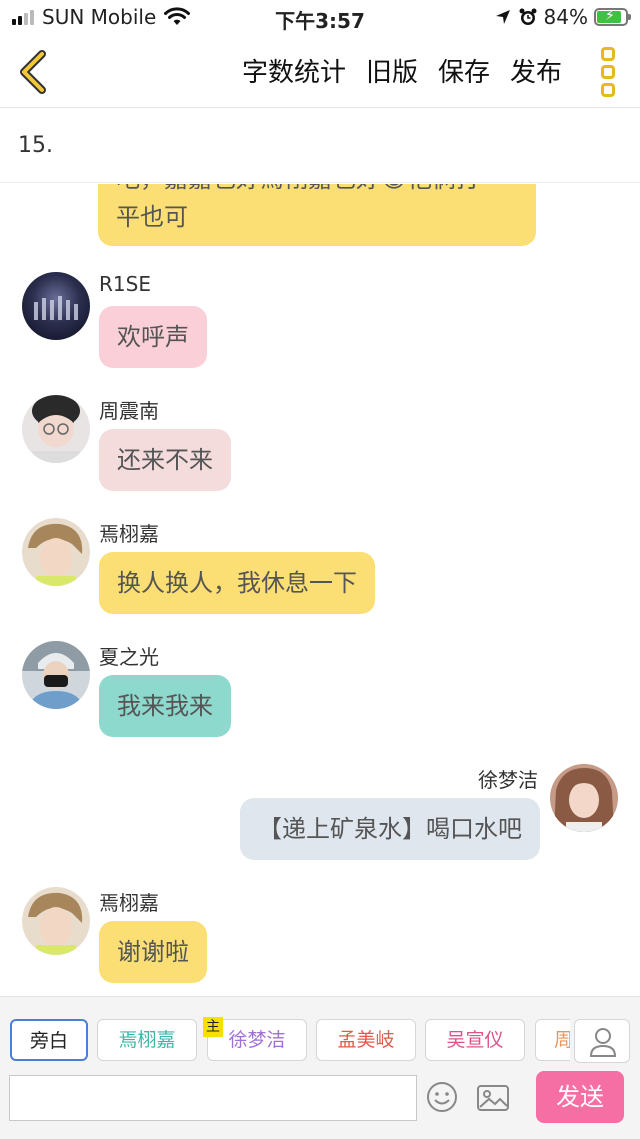 This screenshot has width=640, height=1139. I want to click on role-zhou: 周, so click(552, 1040).